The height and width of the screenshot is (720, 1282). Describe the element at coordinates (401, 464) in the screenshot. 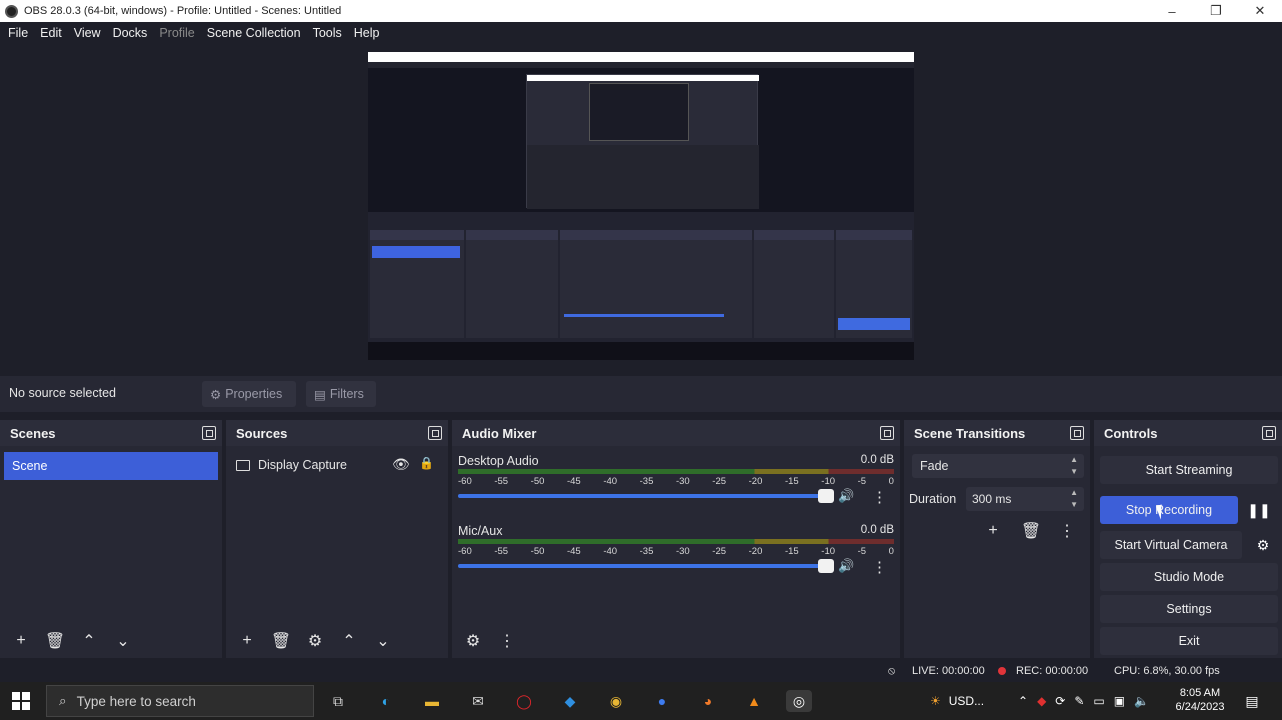

I see `eye-visibility-icon: 👁` at that location.